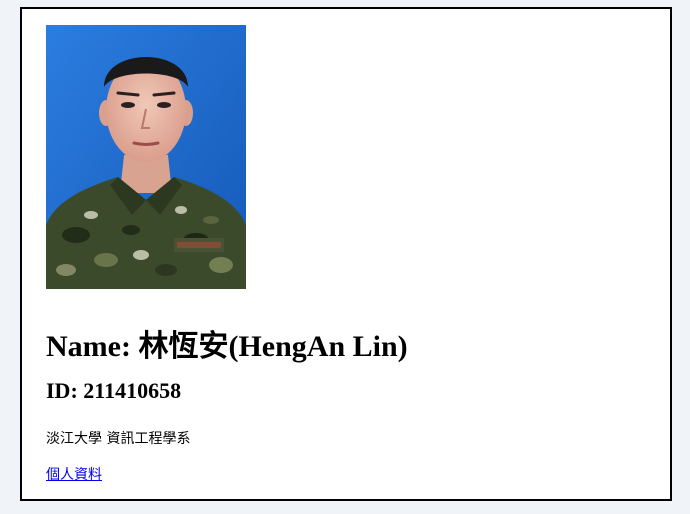 The width and height of the screenshot is (690, 514). What do you see at coordinates (118, 439) in the screenshot?
I see `department-text: 淡江大學 資訊工程學系` at bounding box center [118, 439].